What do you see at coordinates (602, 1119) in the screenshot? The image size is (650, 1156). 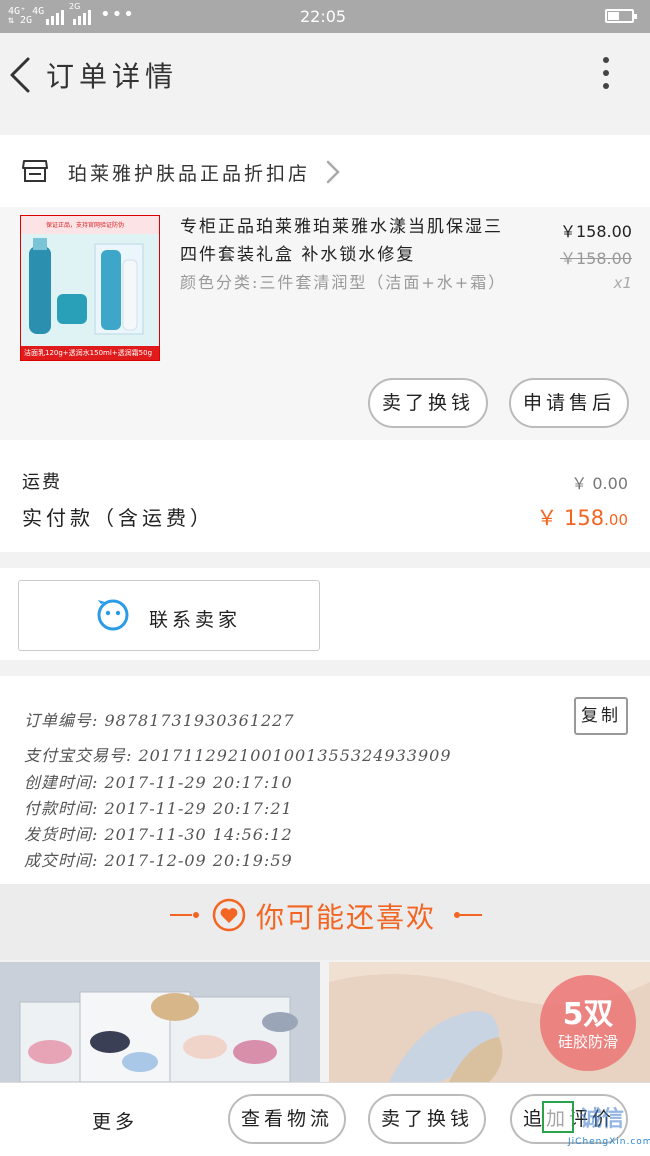 I see `watermark-text: 诚信` at bounding box center [602, 1119].